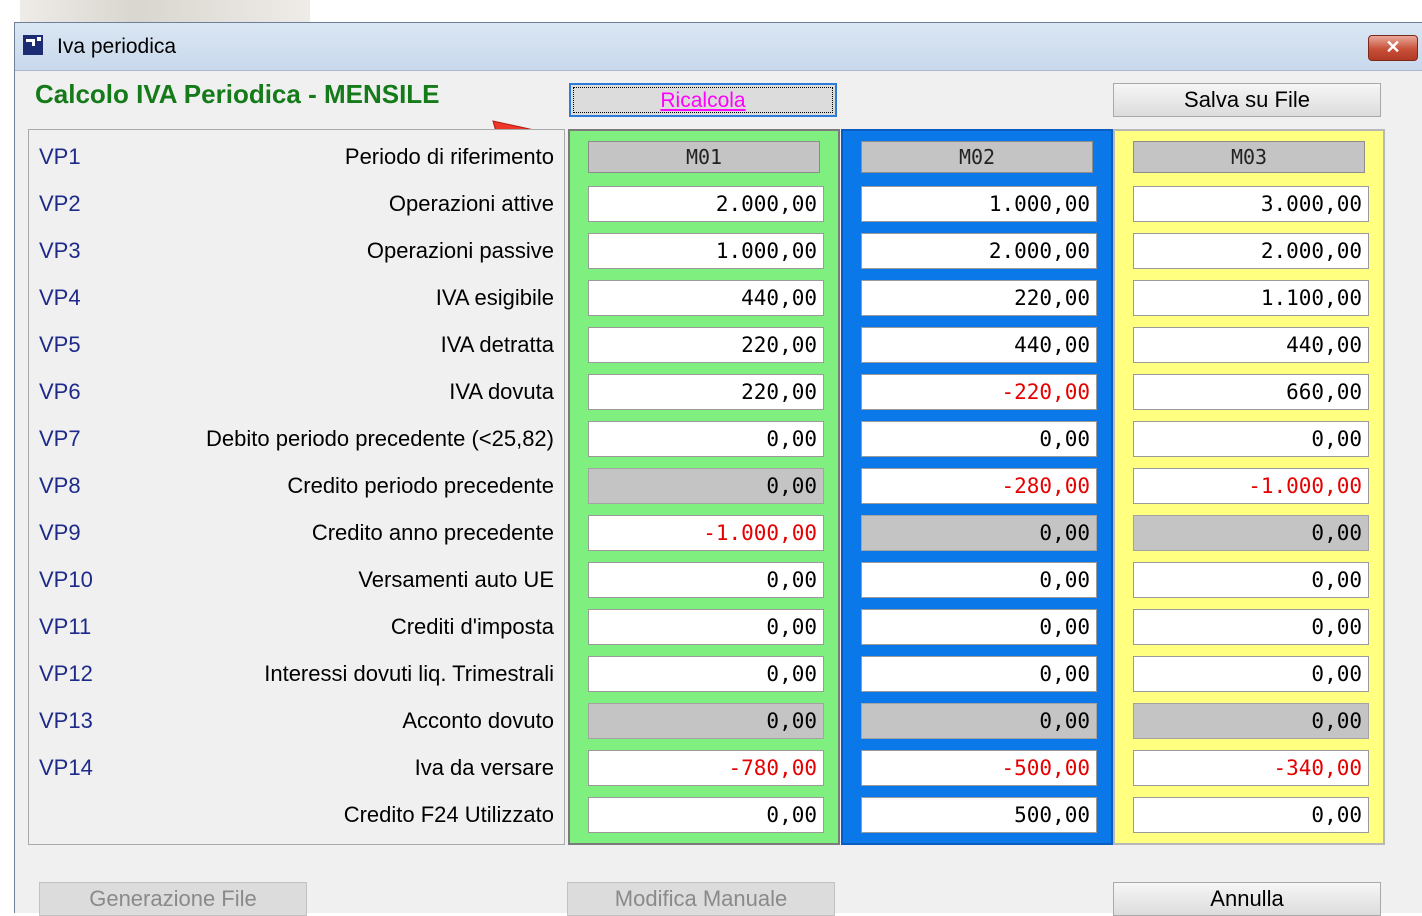 Image resolution: width=1422 pixels, height=916 pixels. Describe the element at coordinates (979, 815) in the screenshot. I see `value-field: 500,00` at that location.